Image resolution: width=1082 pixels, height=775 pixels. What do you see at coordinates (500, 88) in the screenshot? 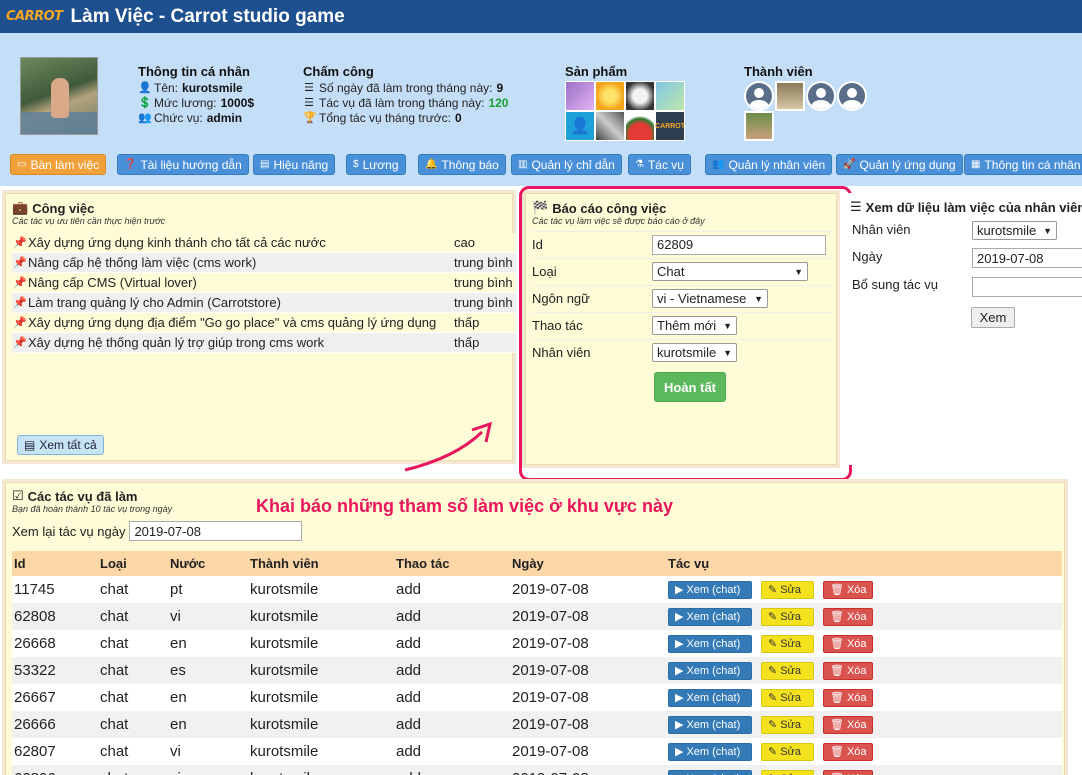
I see `days-value: 9` at bounding box center [500, 88].